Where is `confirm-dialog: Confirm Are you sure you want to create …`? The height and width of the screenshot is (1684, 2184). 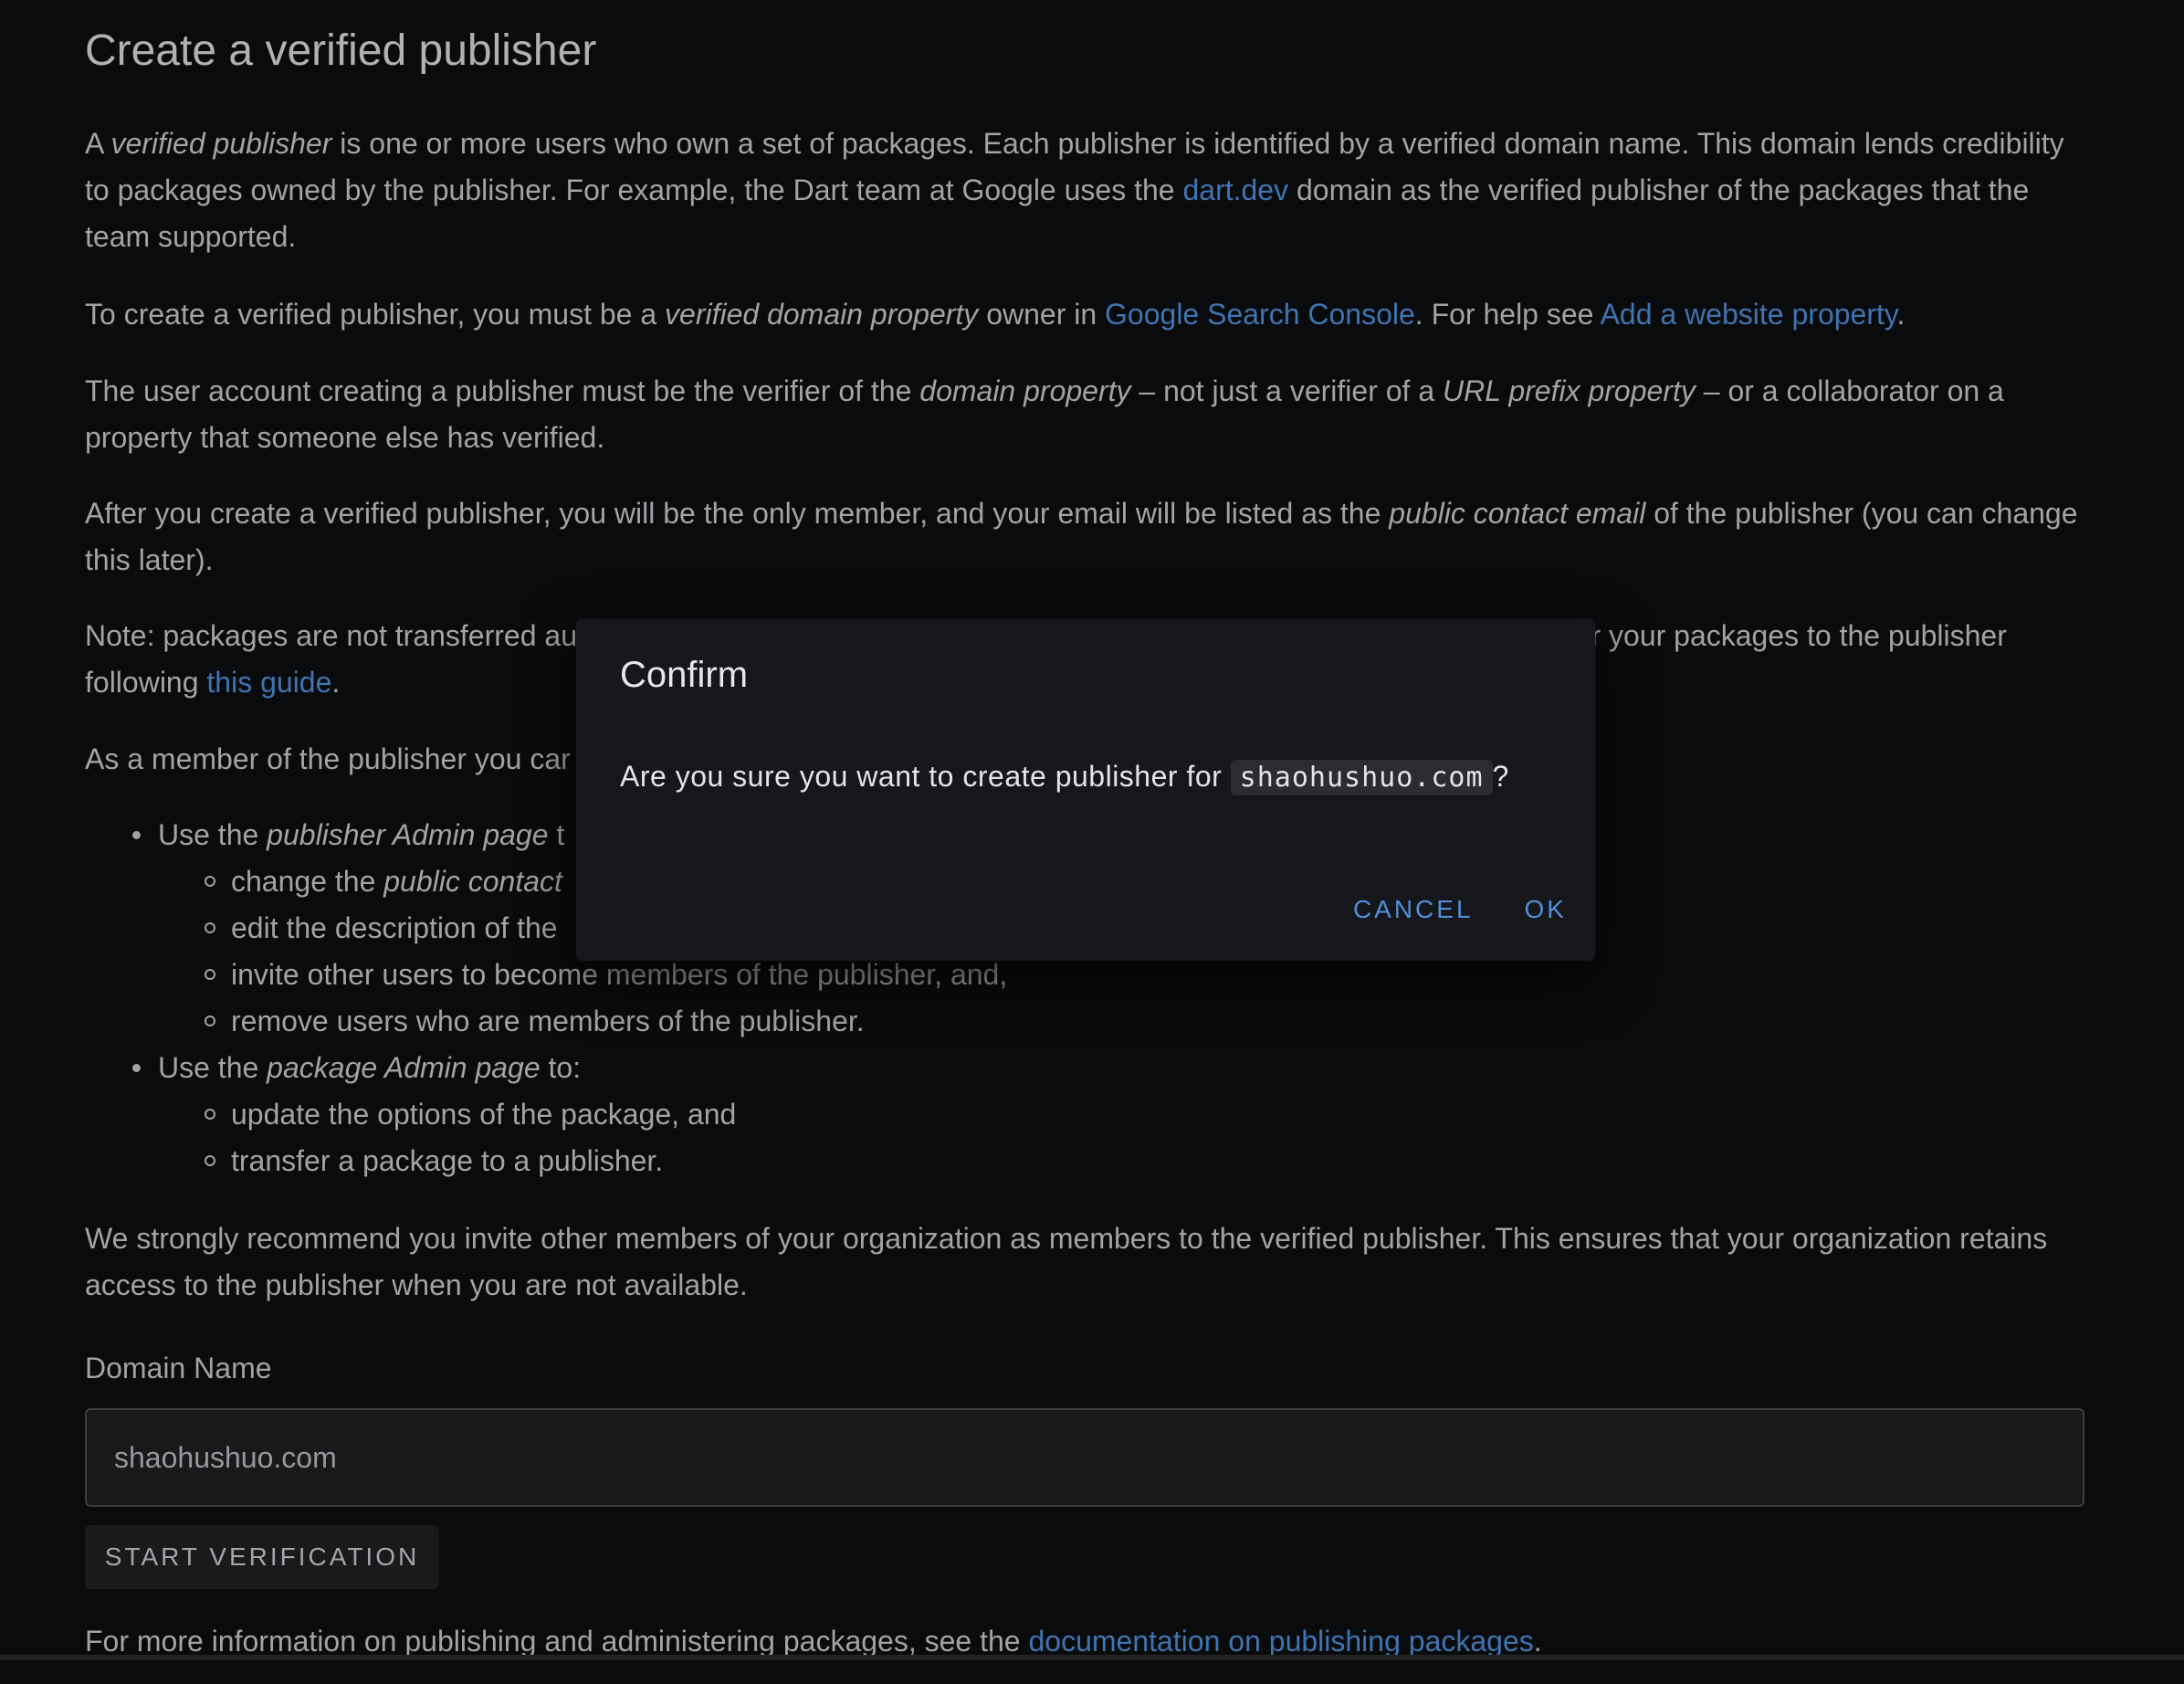
confirm-dialog: Confirm Are you sure you want to create … is located at coordinates (1085, 790).